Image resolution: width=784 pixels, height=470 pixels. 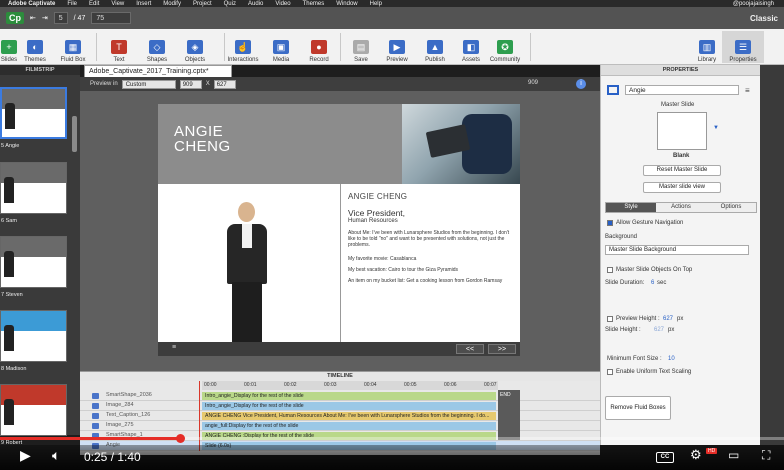 I want to click on toolbar-preview-button: ▶ Preview, so click(x=397, y=47).